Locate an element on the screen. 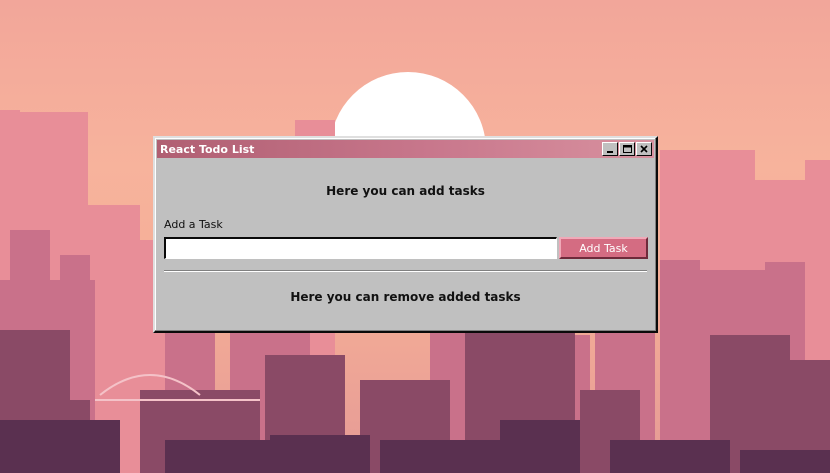 The width and height of the screenshot is (830, 473). minimize-button is located at coordinates (610, 149).